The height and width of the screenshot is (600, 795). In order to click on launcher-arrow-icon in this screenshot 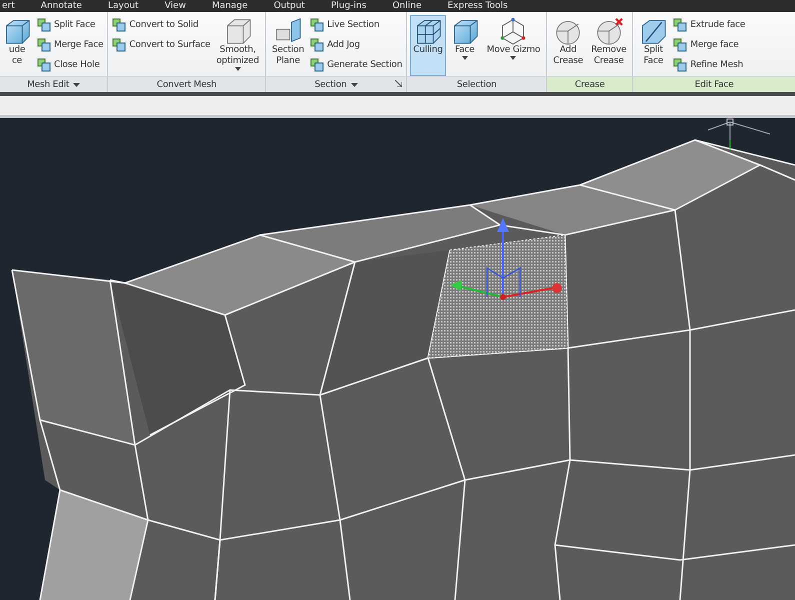, I will do `click(398, 83)`.